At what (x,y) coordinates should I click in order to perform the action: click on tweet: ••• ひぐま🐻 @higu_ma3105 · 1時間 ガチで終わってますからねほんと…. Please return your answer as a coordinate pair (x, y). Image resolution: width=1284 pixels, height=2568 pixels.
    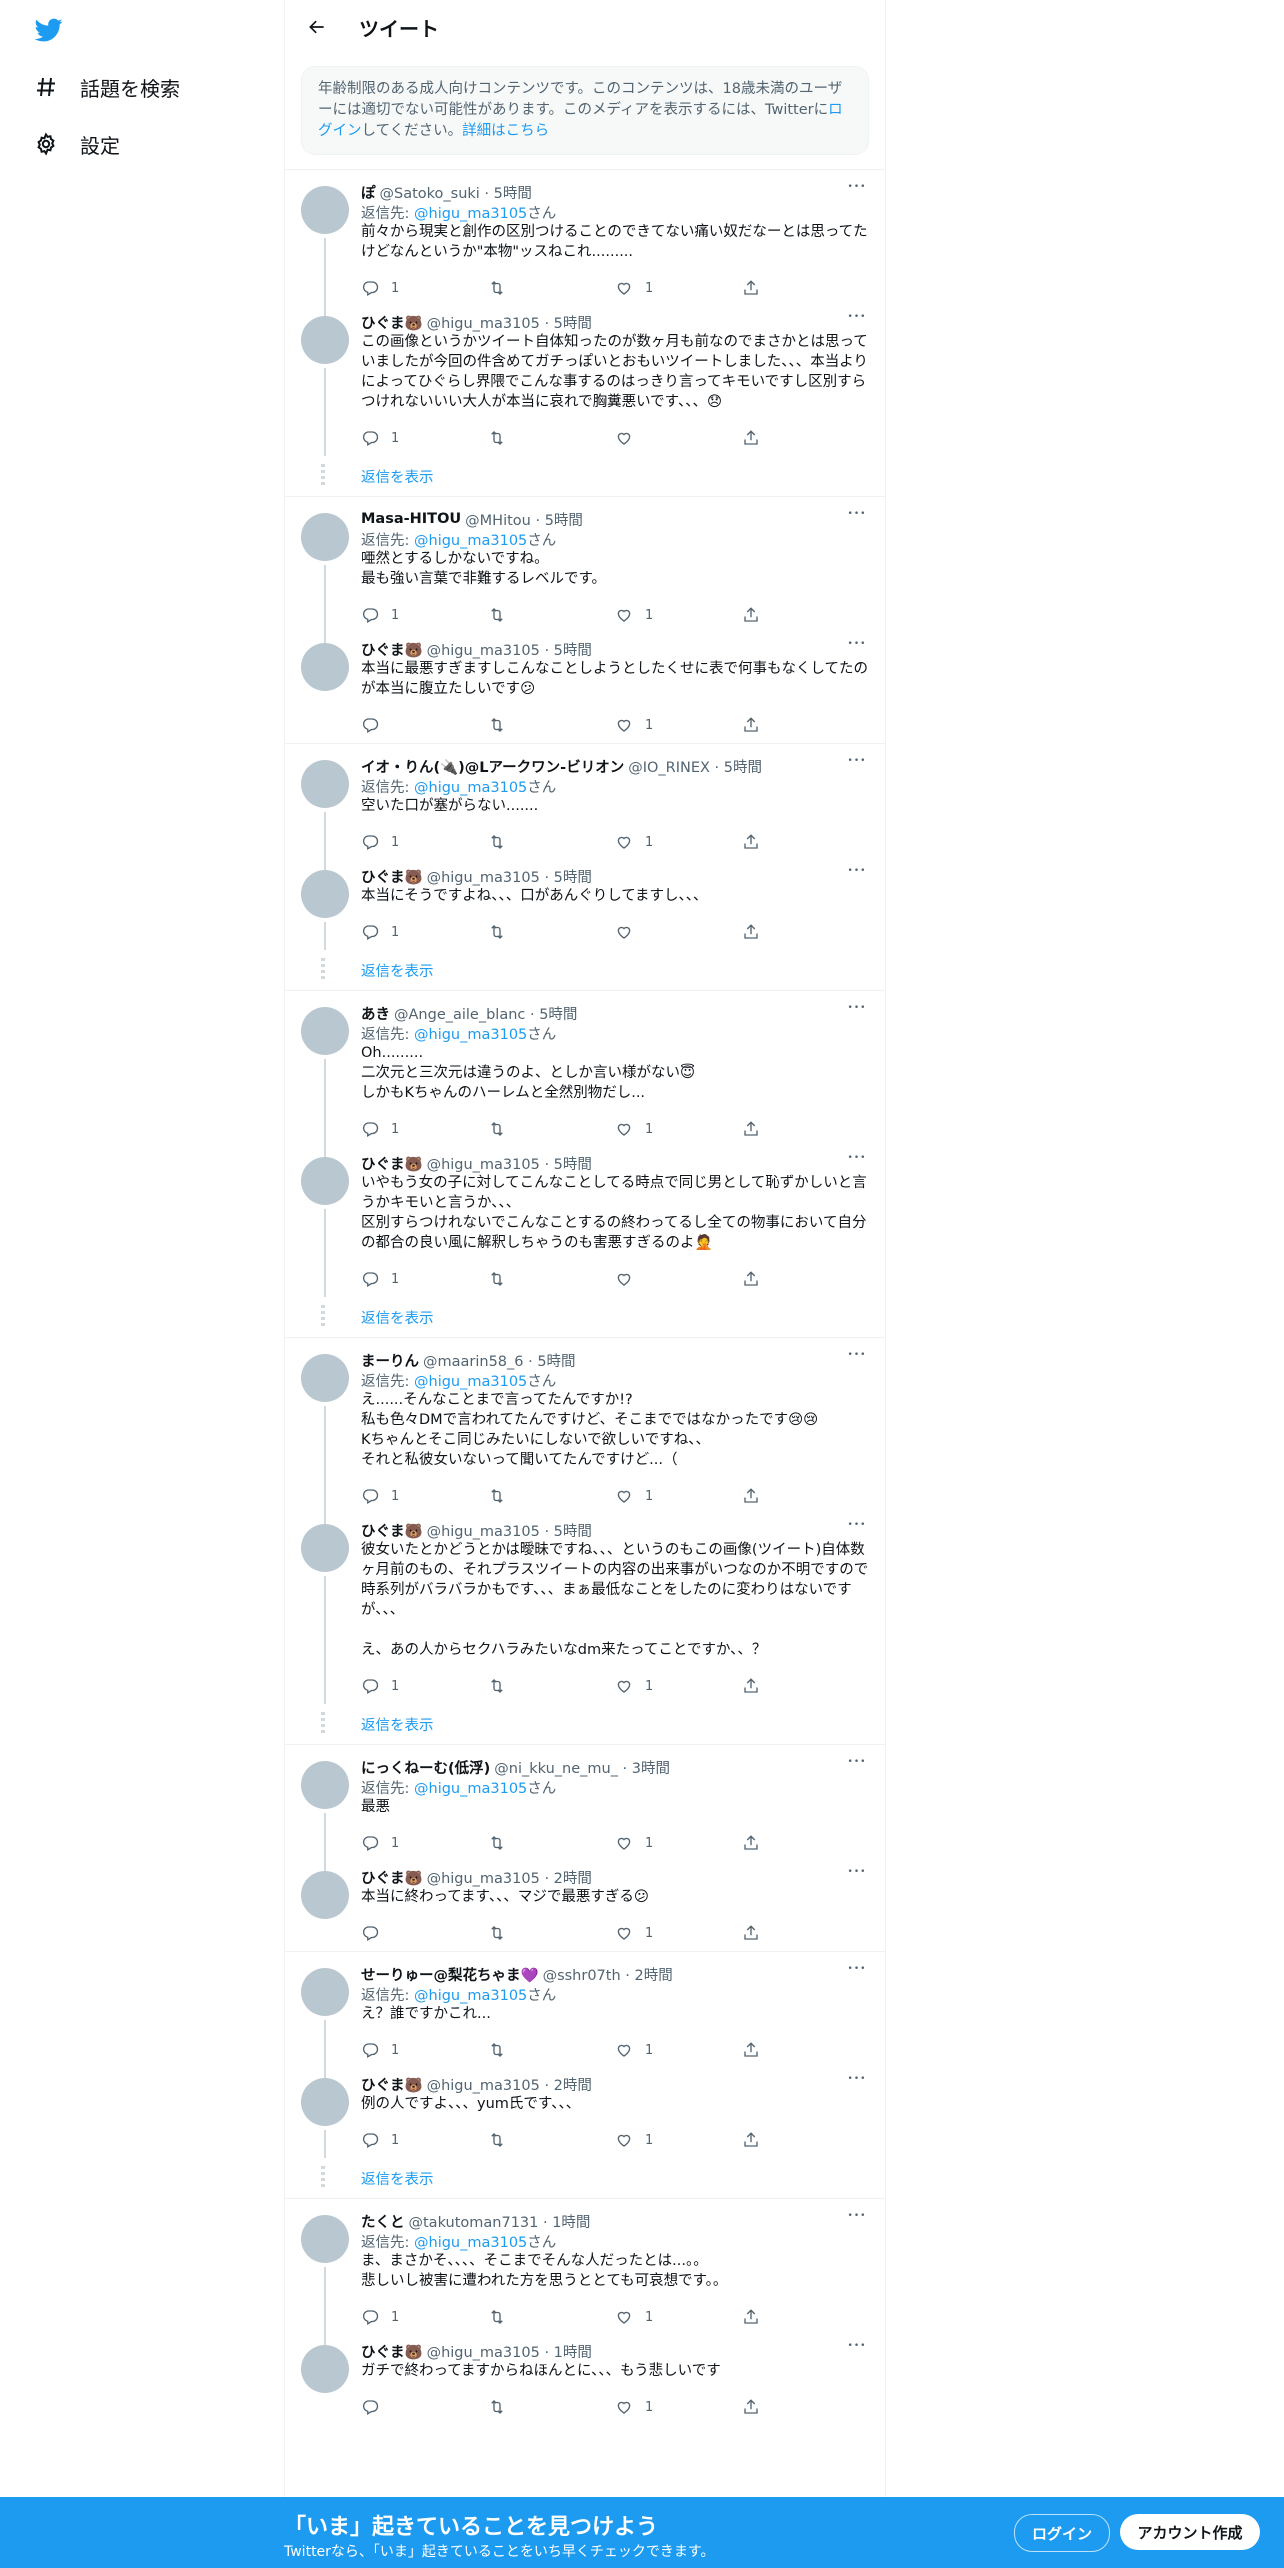
    Looking at the image, I should click on (585, 2380).